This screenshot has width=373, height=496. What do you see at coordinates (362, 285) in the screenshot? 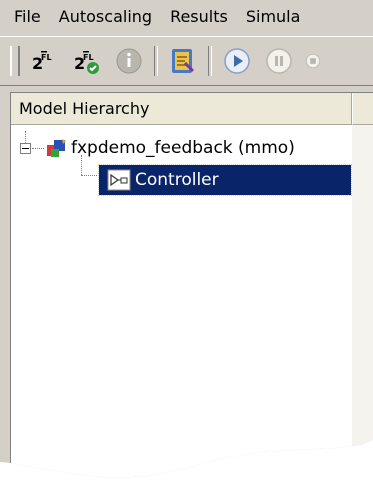
I see `vertical-scrollbar` at bounding box center [362, 285].